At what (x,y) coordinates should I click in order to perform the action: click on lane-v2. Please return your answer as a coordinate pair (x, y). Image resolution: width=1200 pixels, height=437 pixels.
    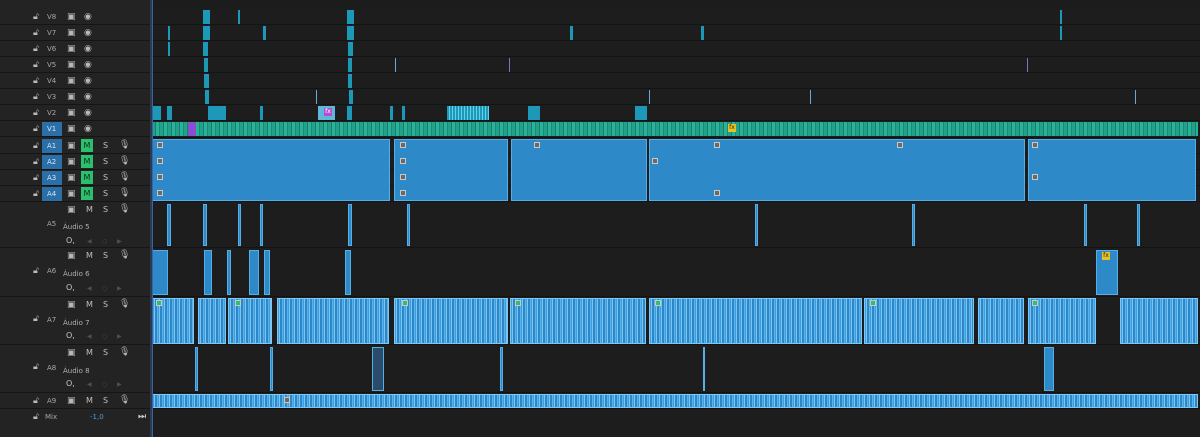
    Looking at the image, I should click on (676, 113).